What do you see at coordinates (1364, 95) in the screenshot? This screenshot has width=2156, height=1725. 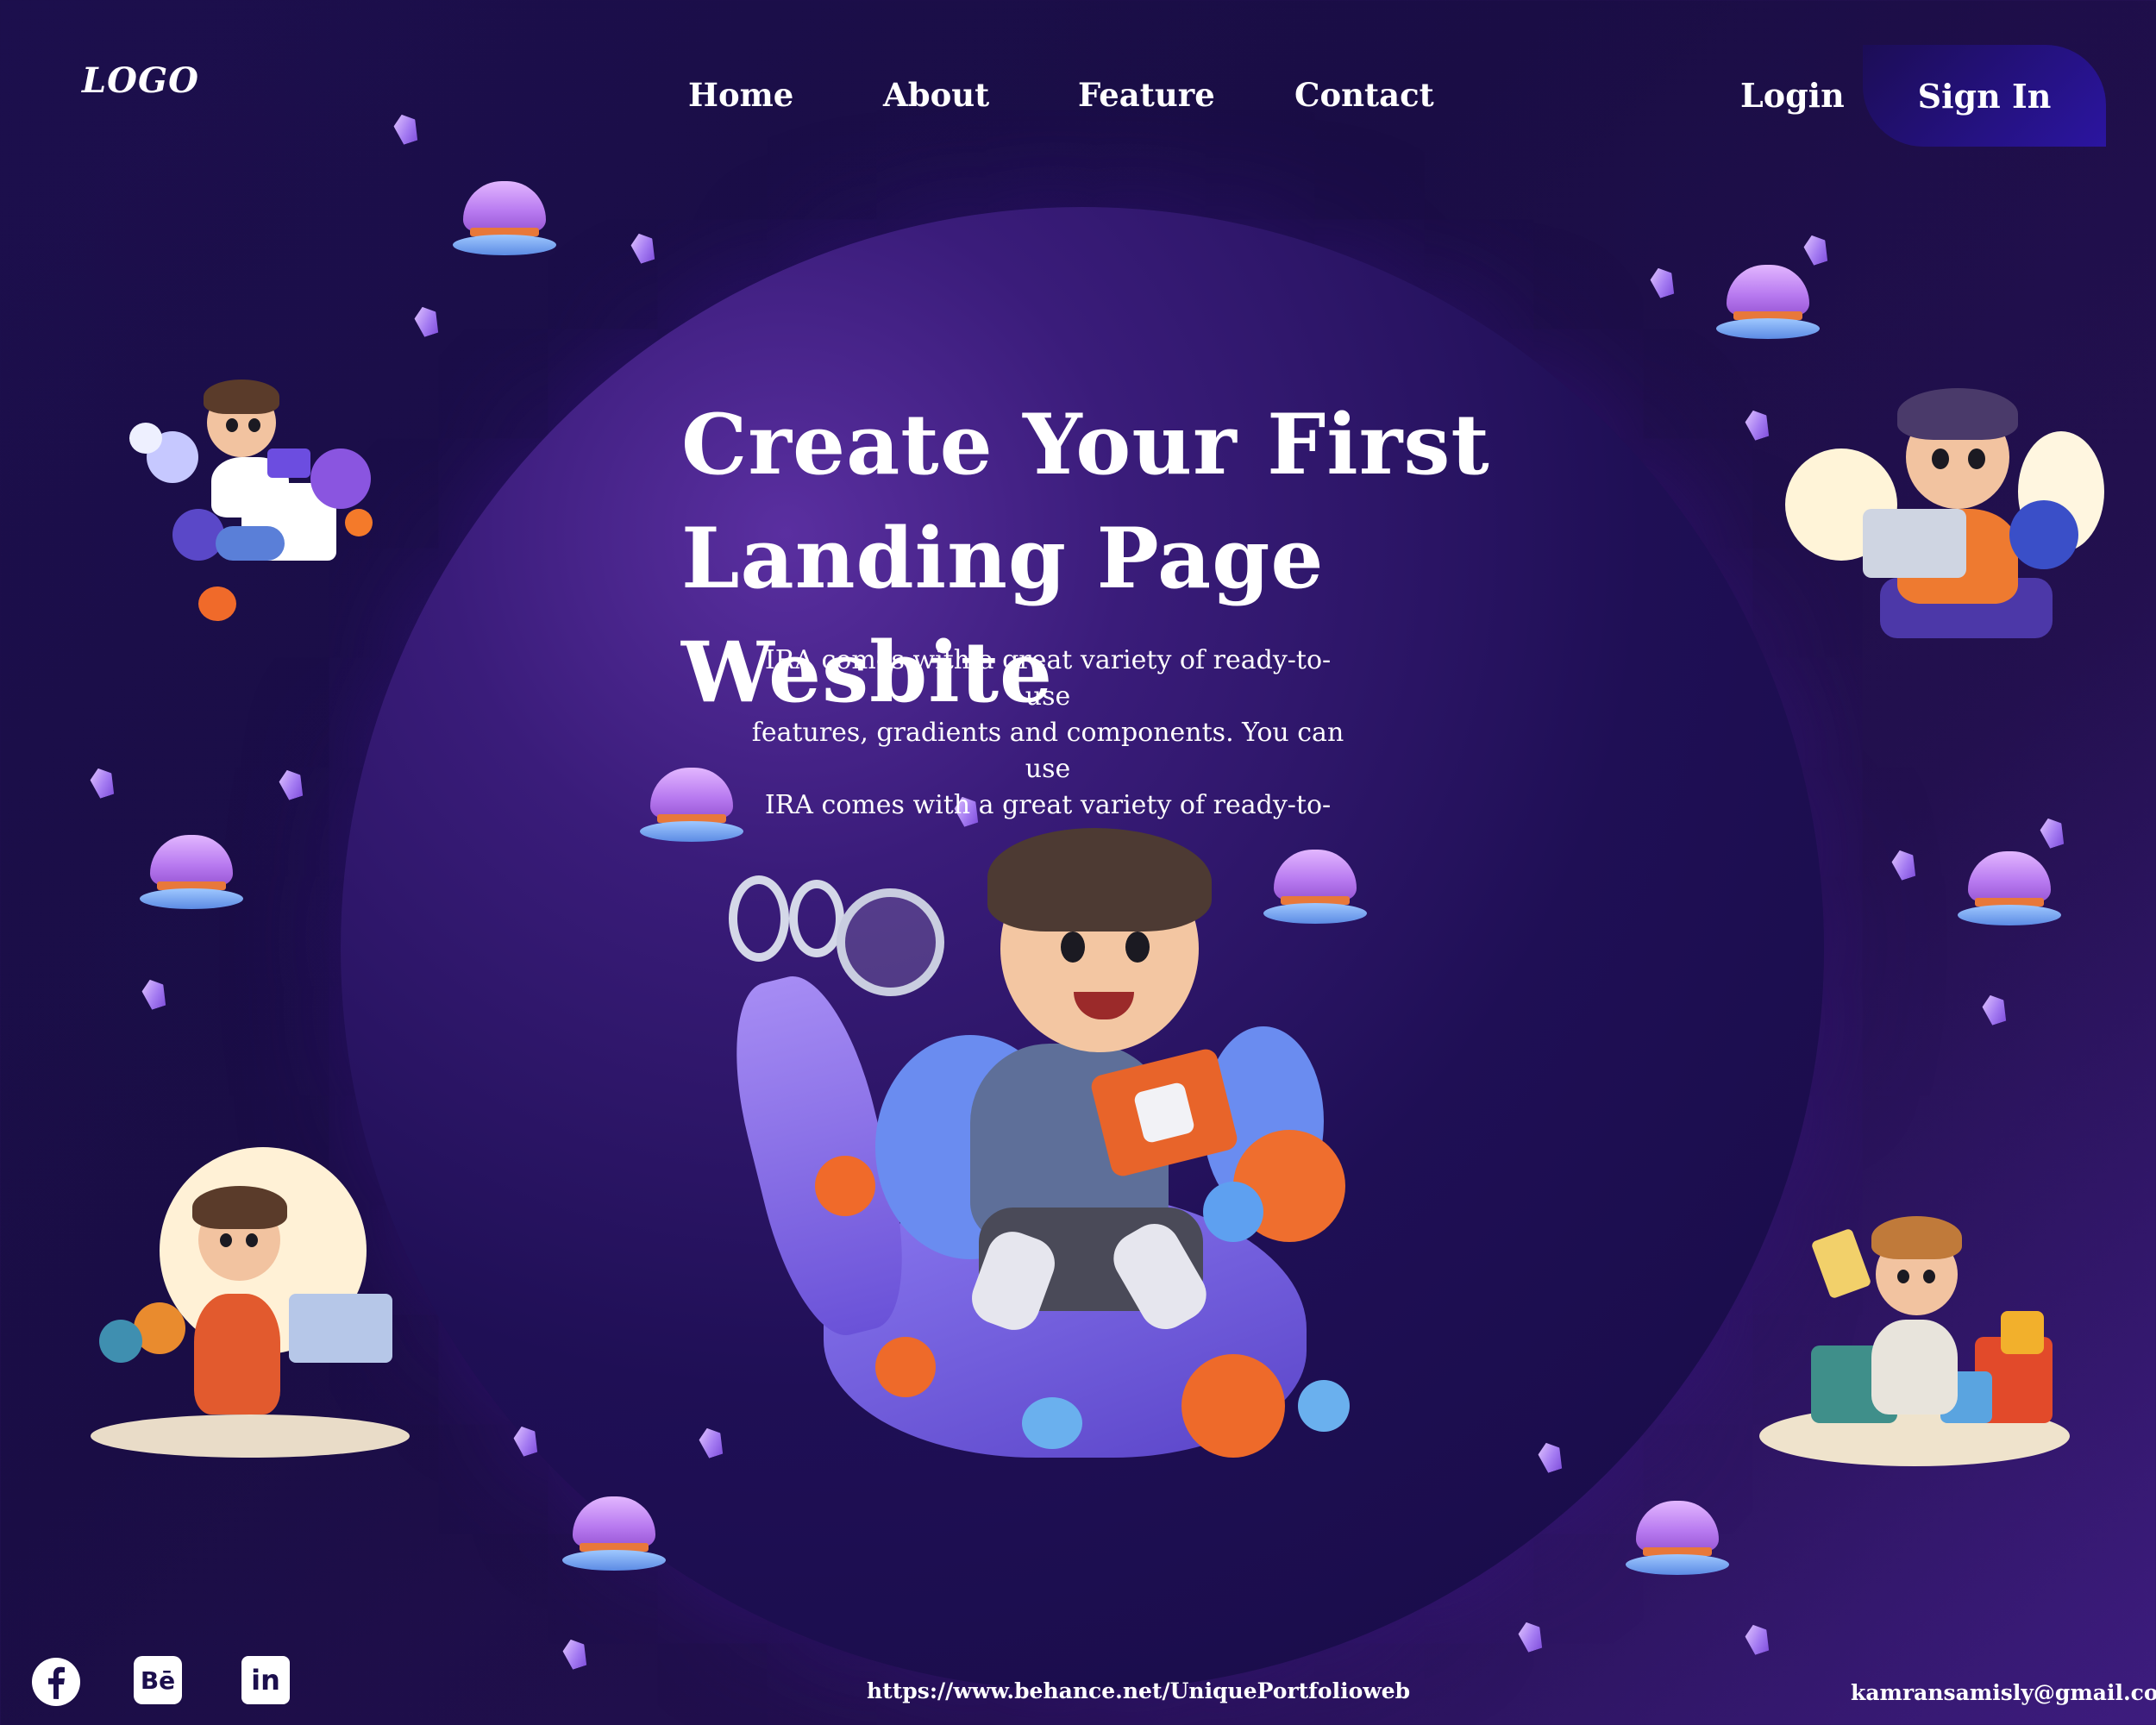 I see `nav-link-contact: Contact` at bounding box center [1364, 95].